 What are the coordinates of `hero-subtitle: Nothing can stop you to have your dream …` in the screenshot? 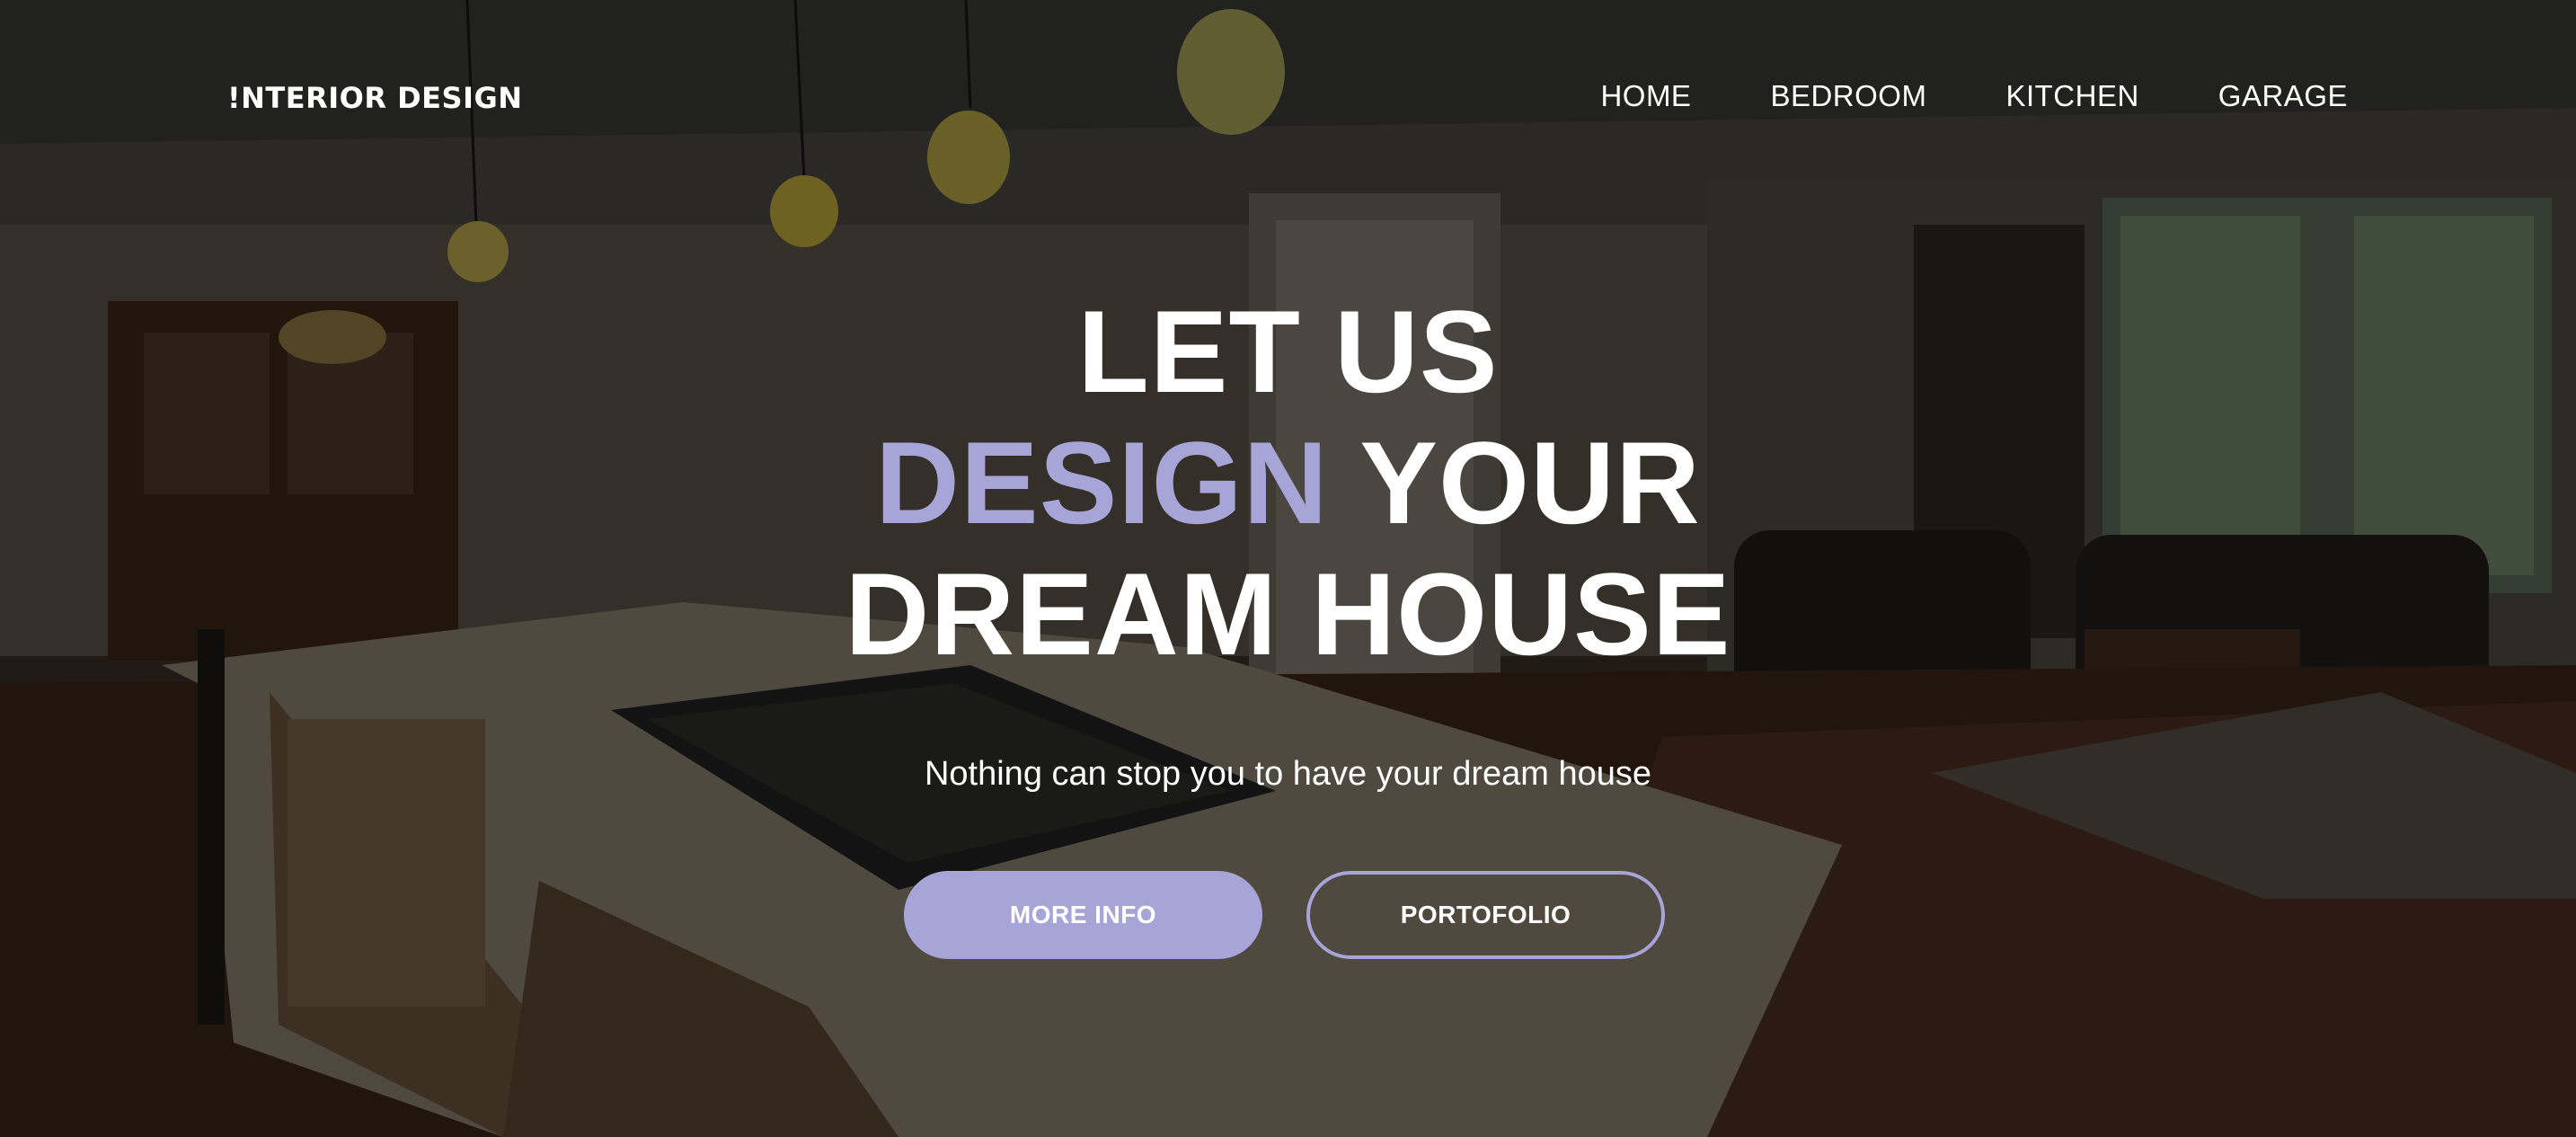 It's located at (1288, 774).